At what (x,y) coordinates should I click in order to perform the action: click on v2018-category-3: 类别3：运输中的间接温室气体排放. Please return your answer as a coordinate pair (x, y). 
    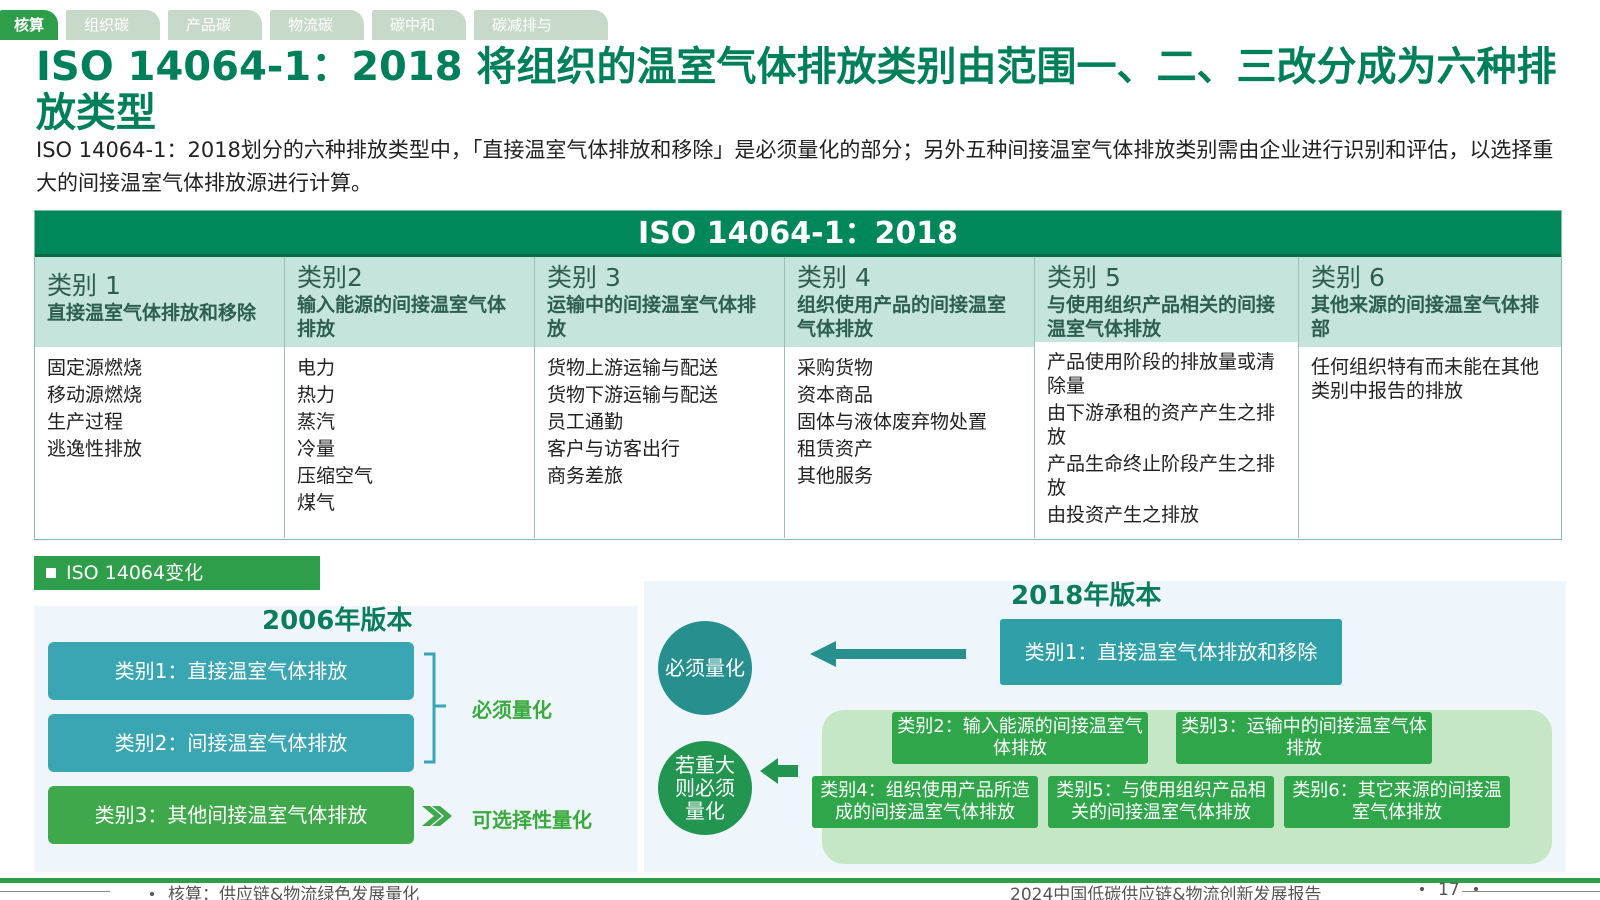
    Looking at the image, I should click on (1304, 738).